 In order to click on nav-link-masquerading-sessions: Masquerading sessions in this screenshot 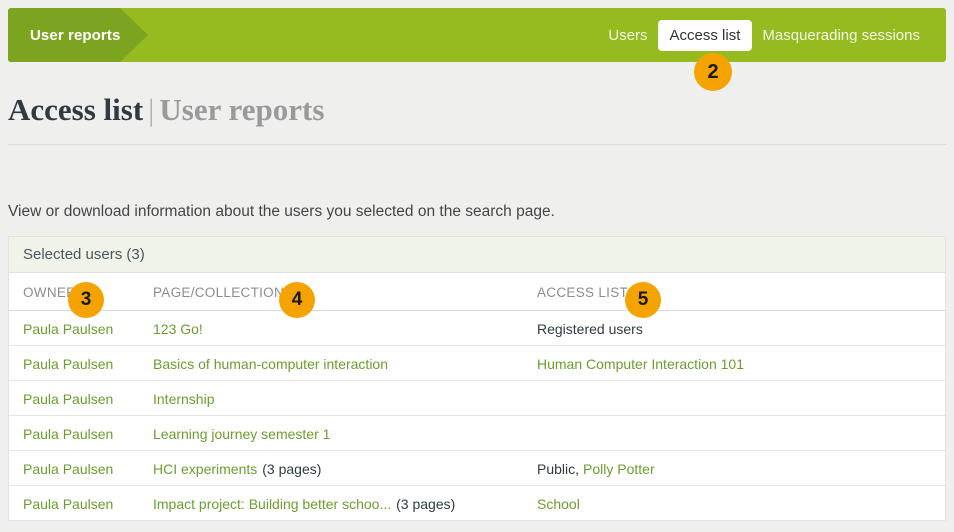, I will do `click(841, 35)`.